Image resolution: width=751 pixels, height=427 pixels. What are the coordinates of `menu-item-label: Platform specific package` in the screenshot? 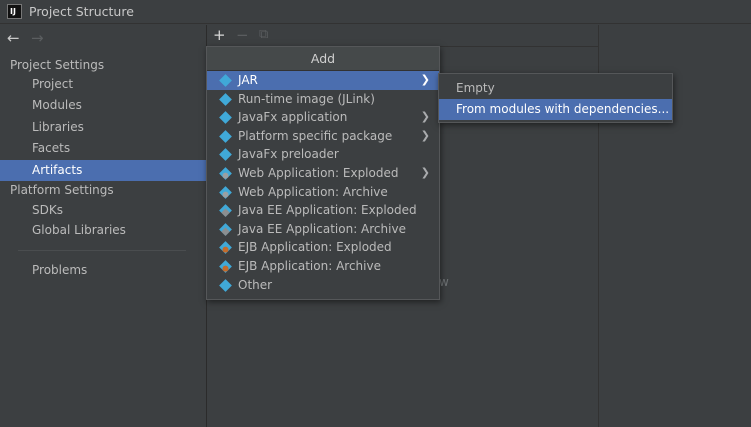 It's located at (315, 135).